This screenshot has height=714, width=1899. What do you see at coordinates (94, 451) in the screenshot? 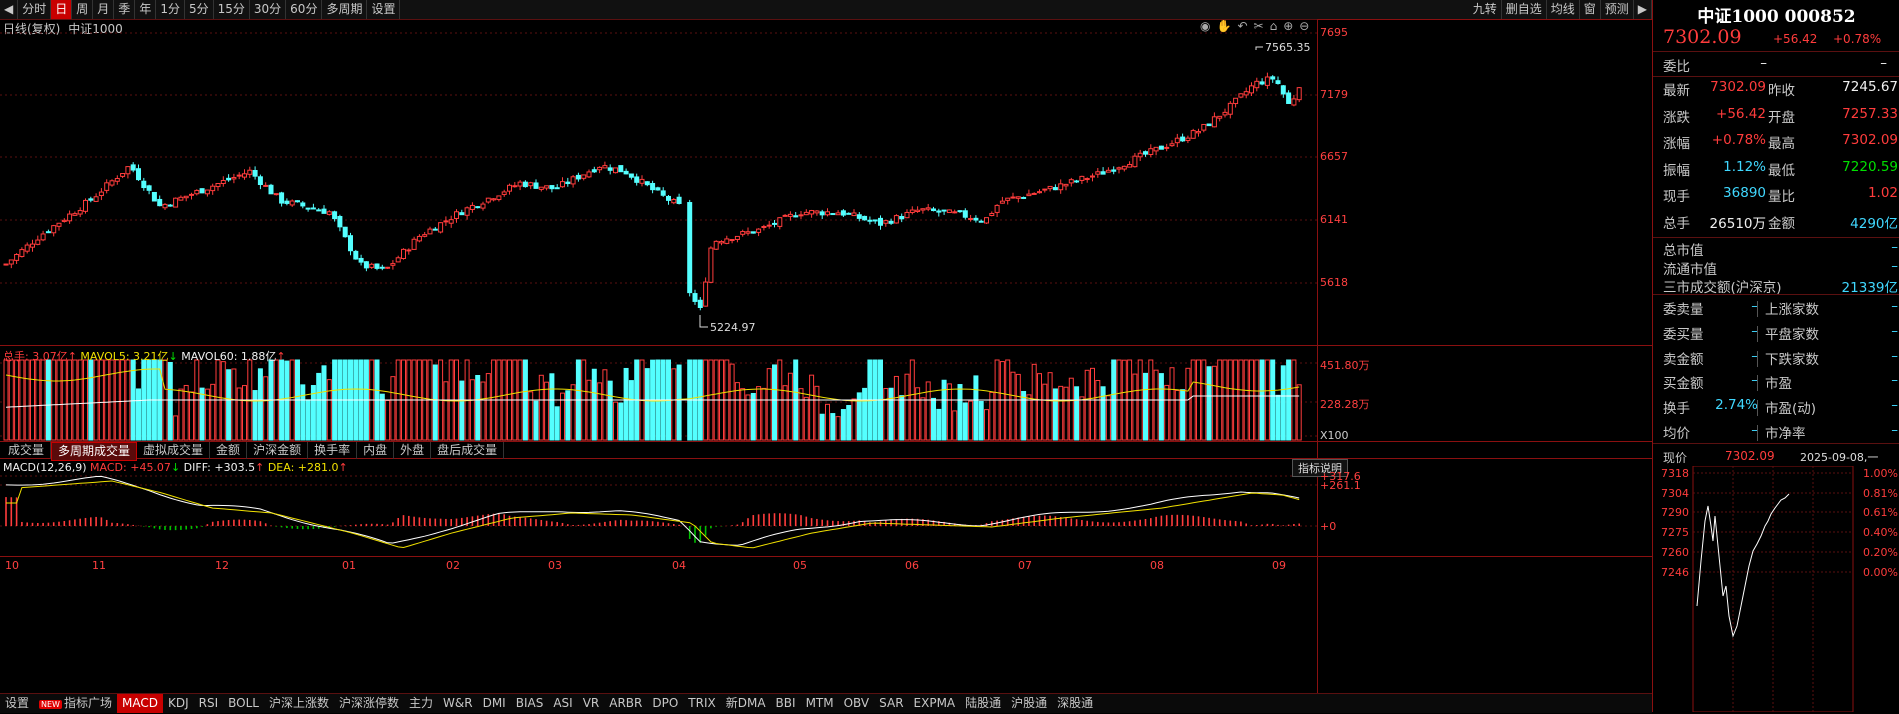
I see `volume-tab-1: 多周期成交量` at bounding box center [94, 451].